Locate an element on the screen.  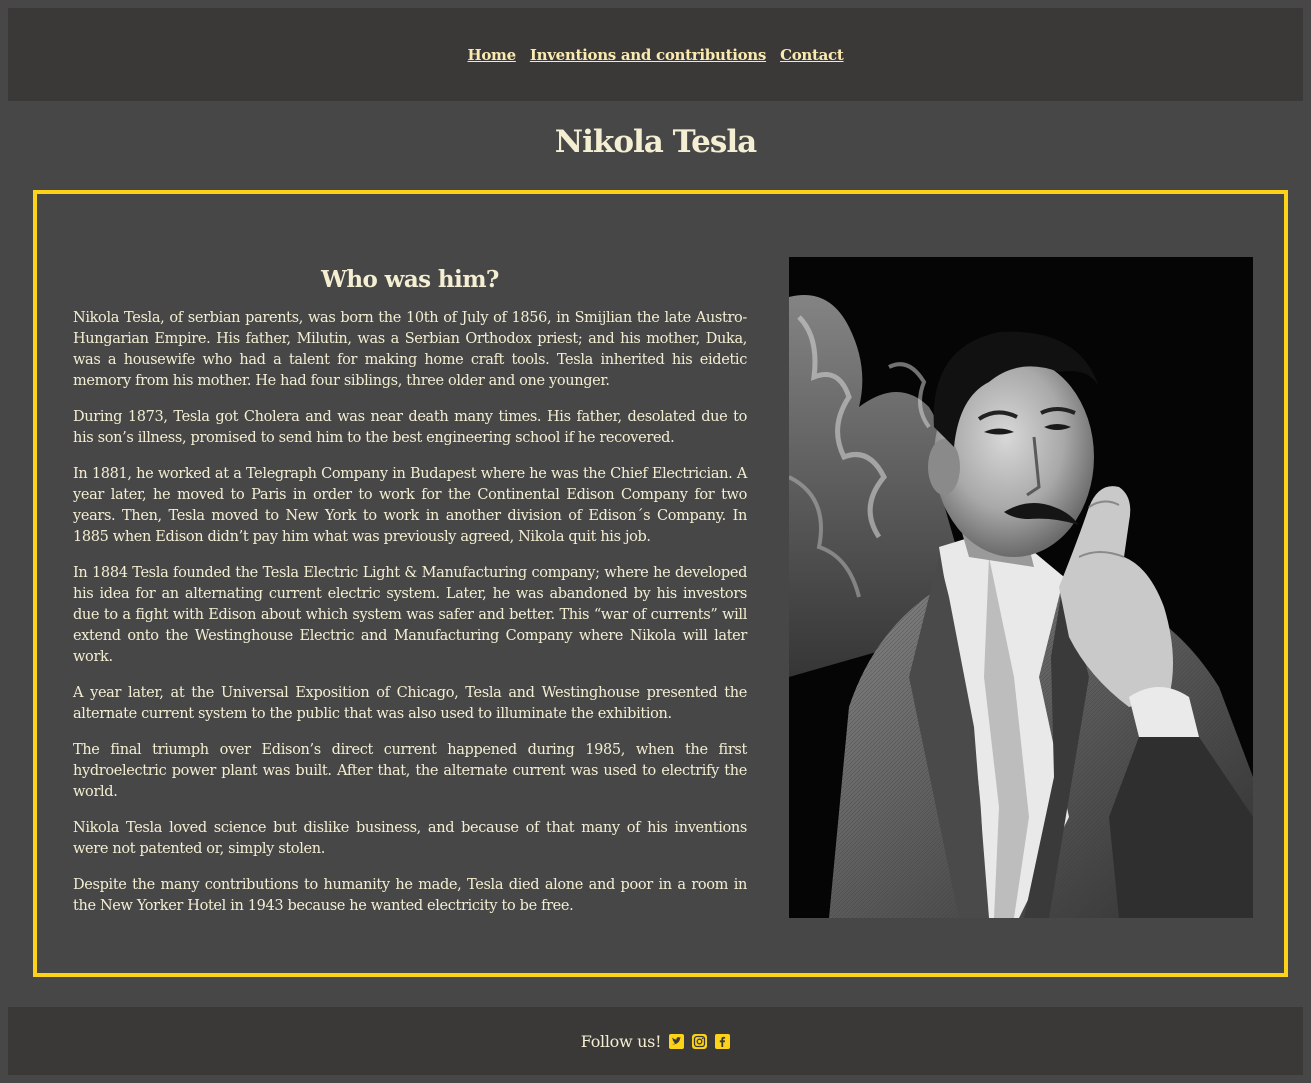
site-footer: Follow us! is located at coordinates (655, 1041).